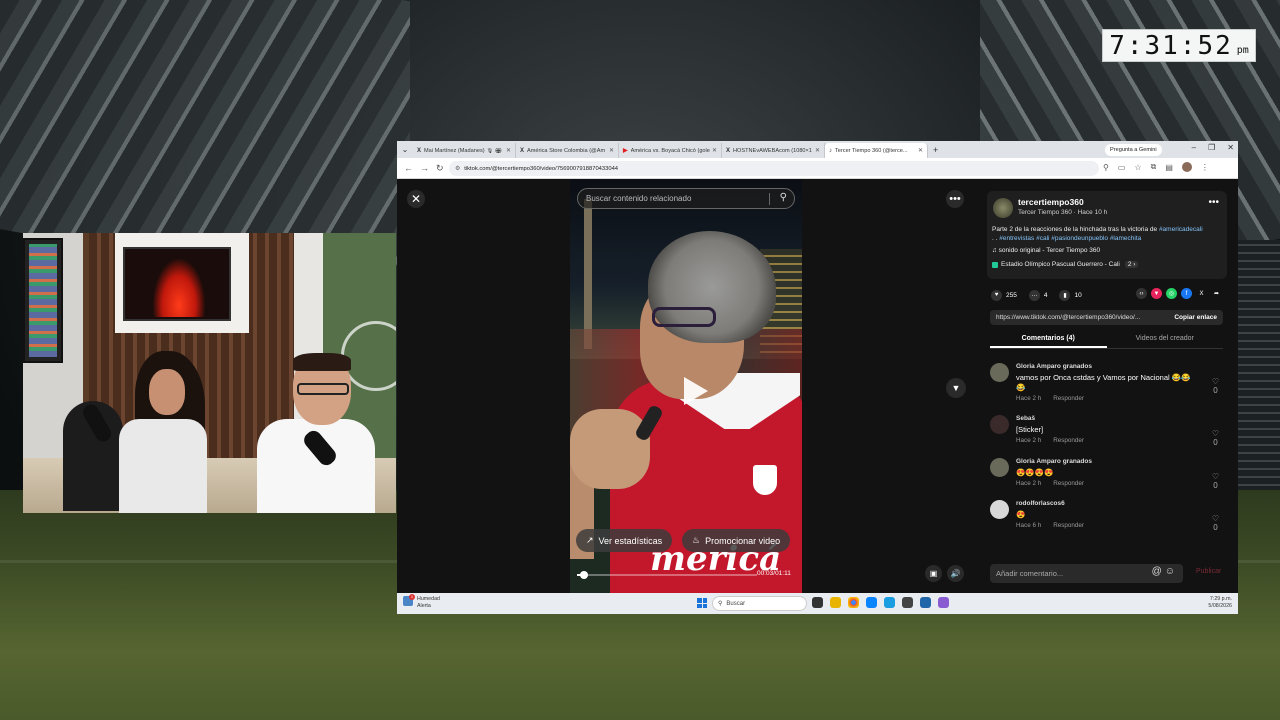 The image size is (1280, 720). Describe the element at coordinates (702, 603) in the screenshot. I see `windows-start-icon` at that location.